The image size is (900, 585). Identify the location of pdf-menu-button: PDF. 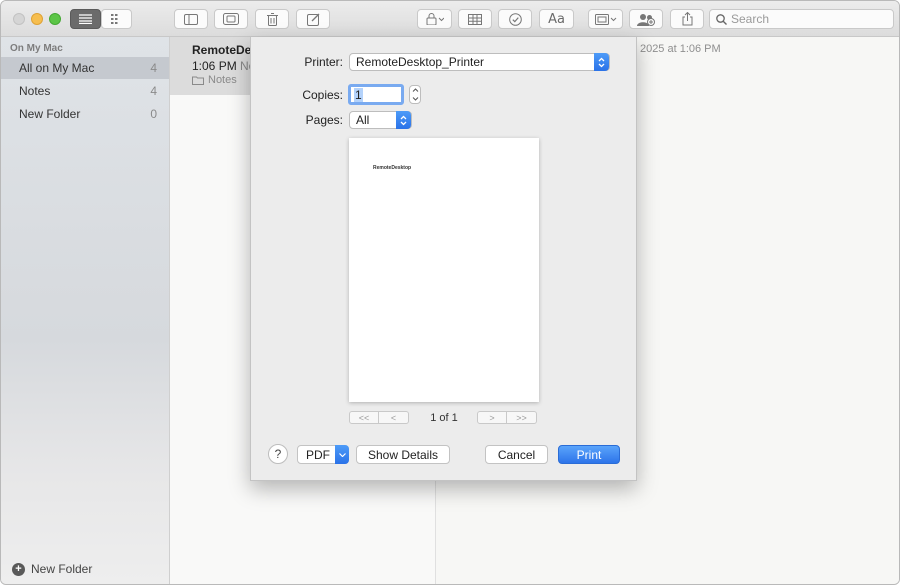
(323, 454).